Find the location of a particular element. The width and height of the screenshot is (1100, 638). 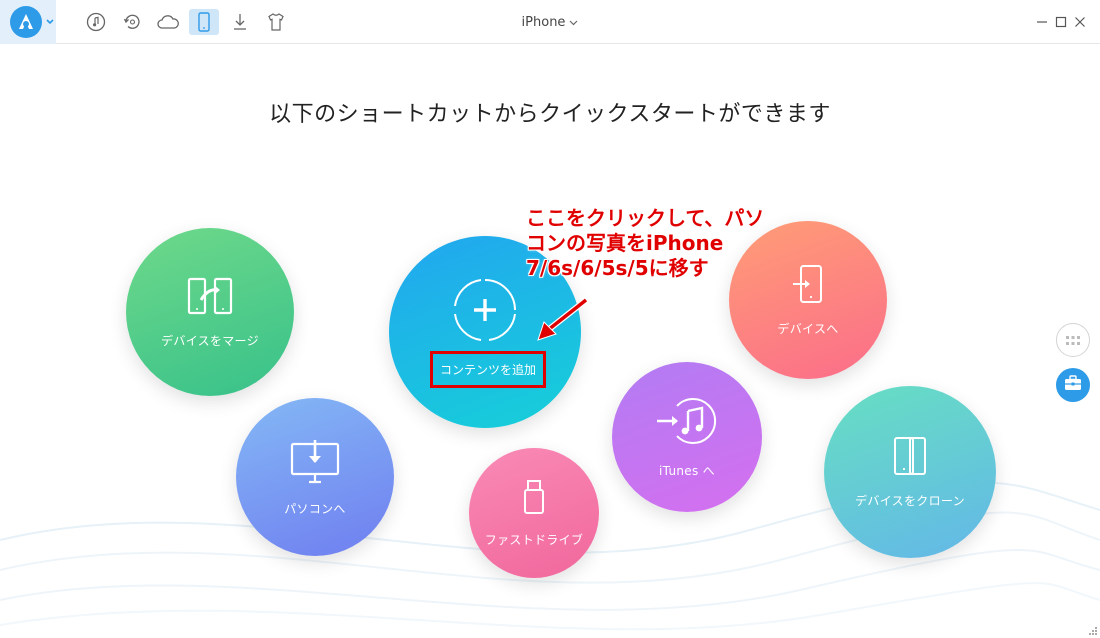

download-icon is located at coordinates (240, 22).